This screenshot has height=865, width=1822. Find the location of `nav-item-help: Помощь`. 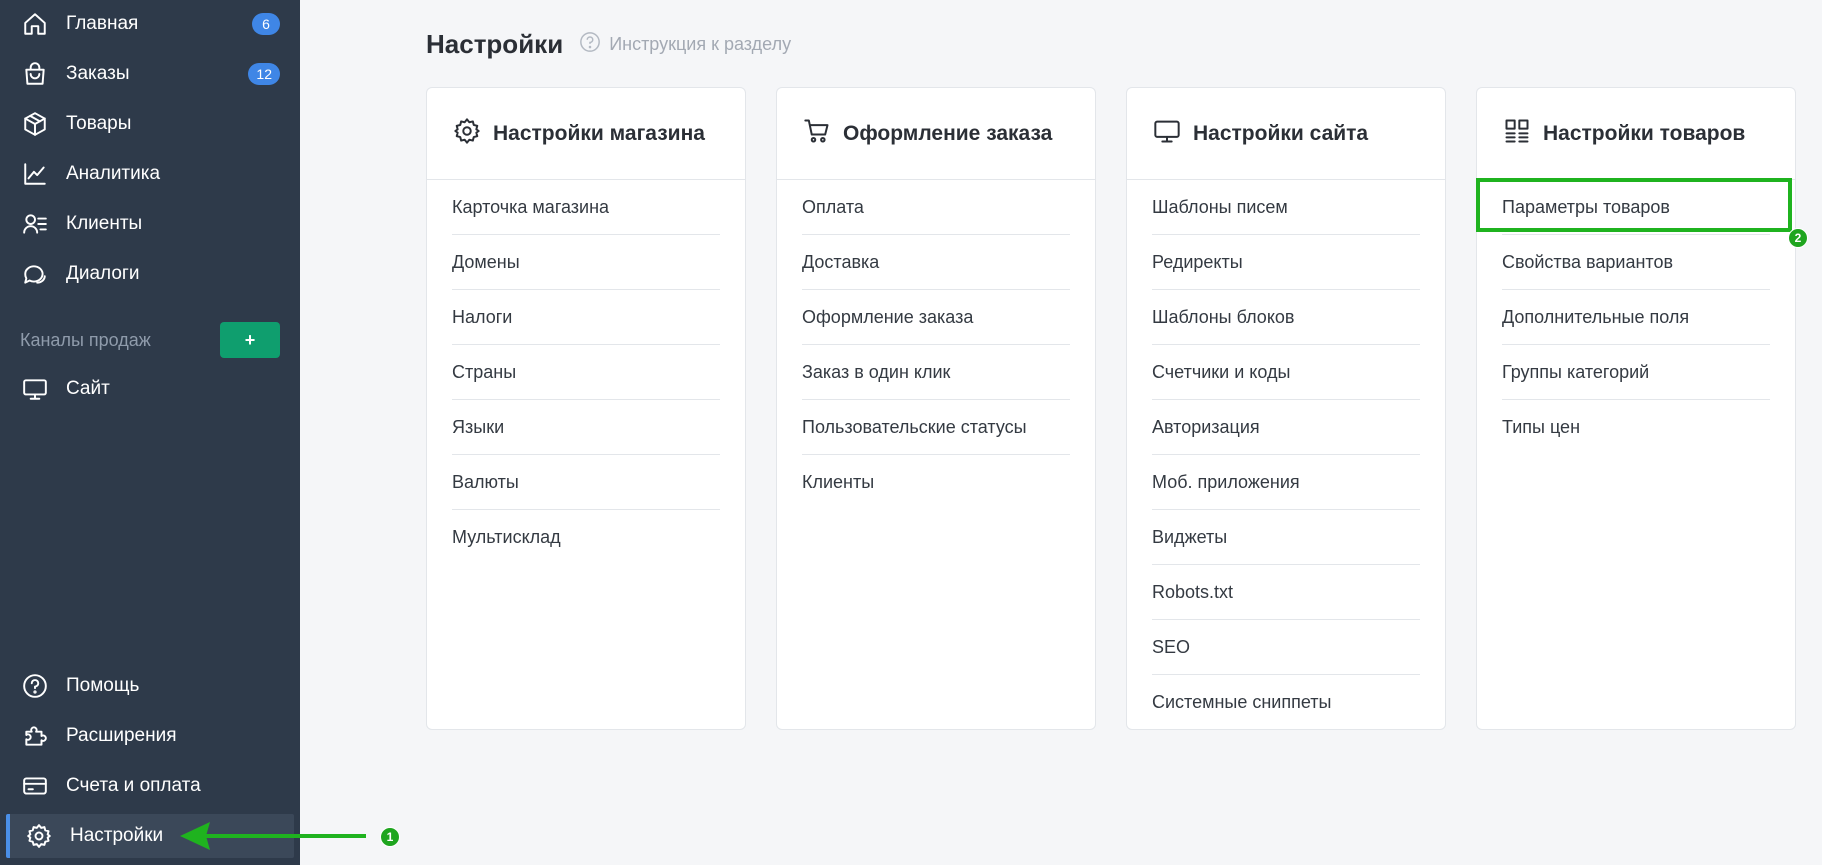

nav-item-help: Помощь is located at coordinates (150, 686).